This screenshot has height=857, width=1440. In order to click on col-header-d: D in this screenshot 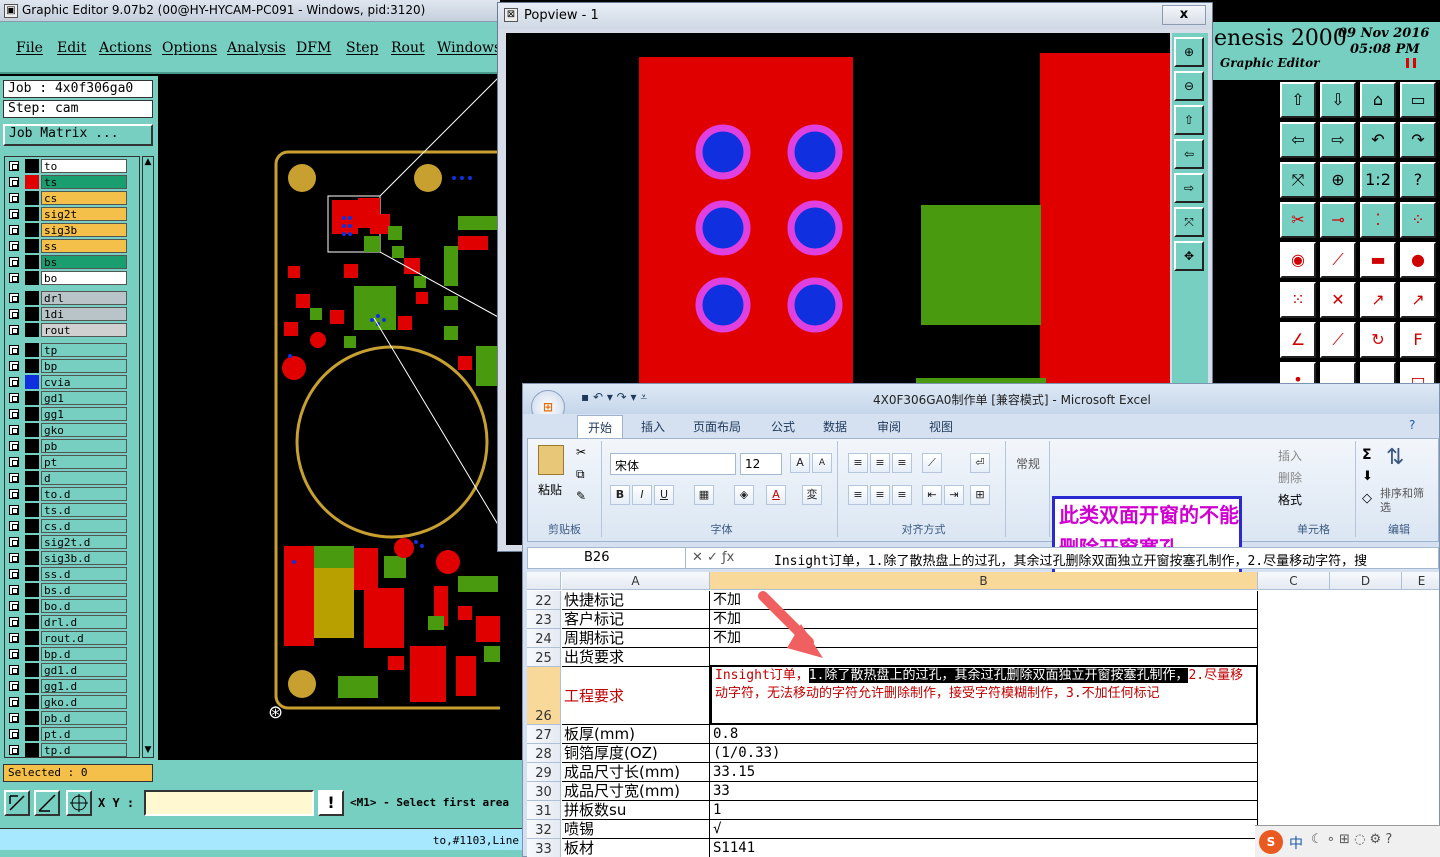, I will do `click(1366, 581)`.